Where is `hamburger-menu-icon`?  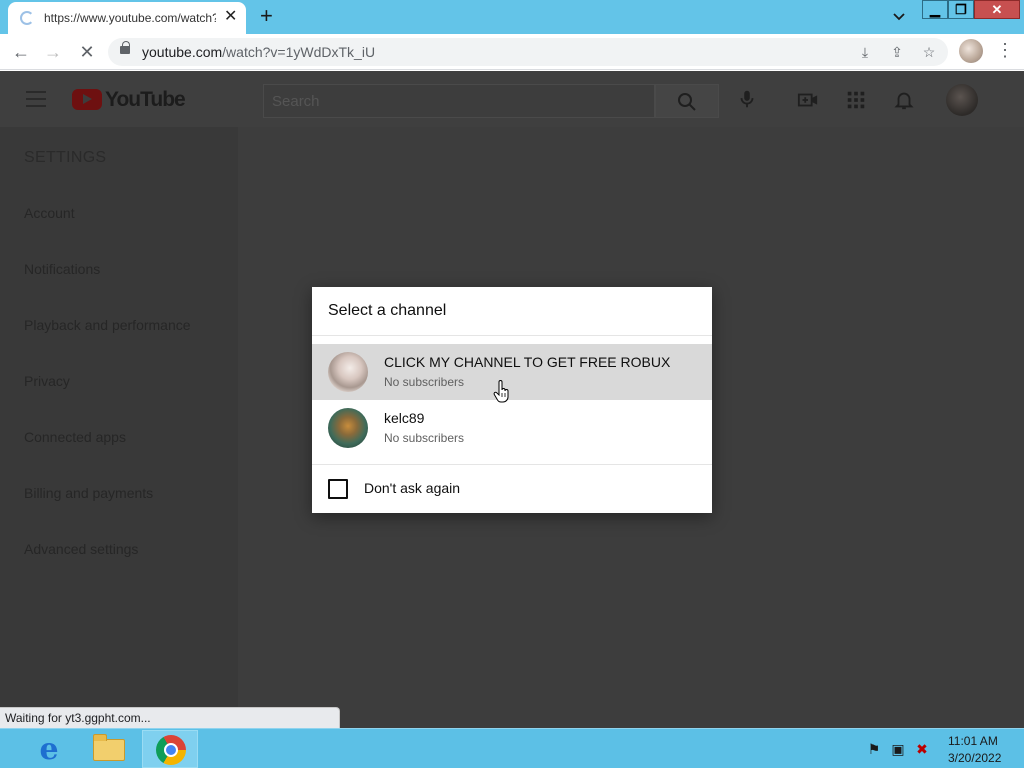
hamburger-menu-icon is located at coordinates (36, 99).